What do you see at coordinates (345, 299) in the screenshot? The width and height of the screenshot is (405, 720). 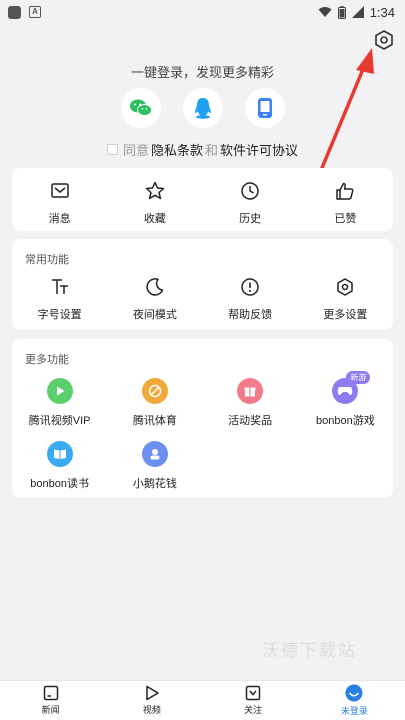 I see `more-settings: 更多设置` at bounding box center [345, 299].